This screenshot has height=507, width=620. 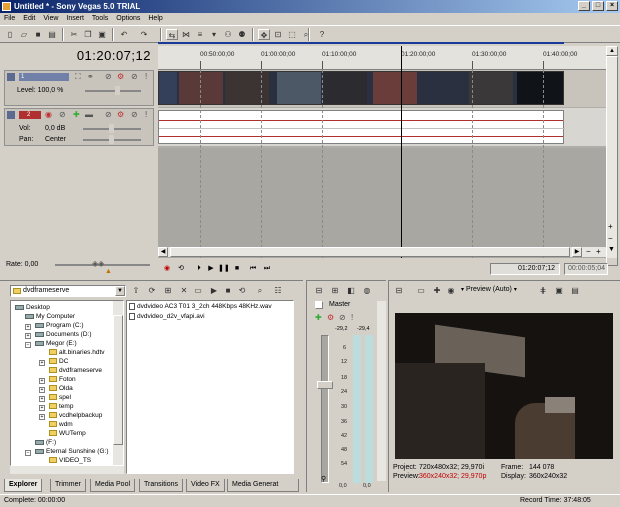 I want to click on file-item: dvdvideo_d2v_vfapi.avi, so click(x=167, y=316).